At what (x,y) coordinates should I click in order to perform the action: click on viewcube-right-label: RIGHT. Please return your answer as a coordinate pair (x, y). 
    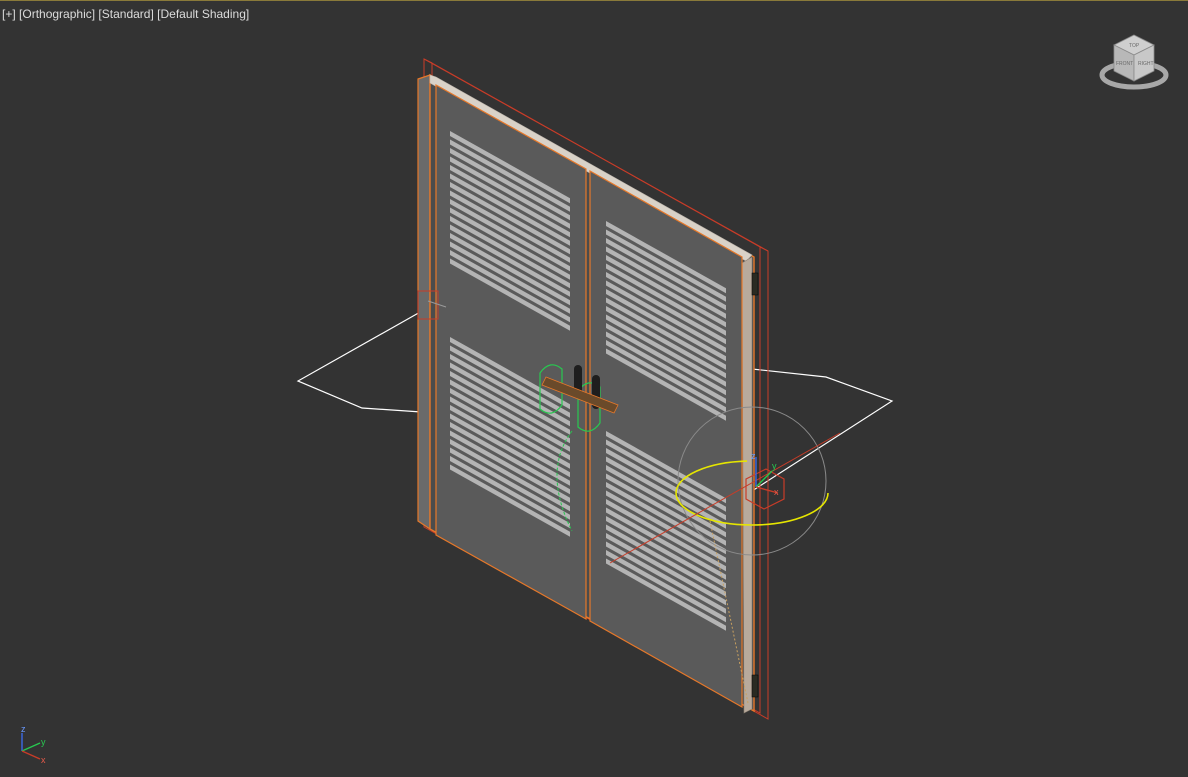
    Looking at the image, I should click on (1146, 64).